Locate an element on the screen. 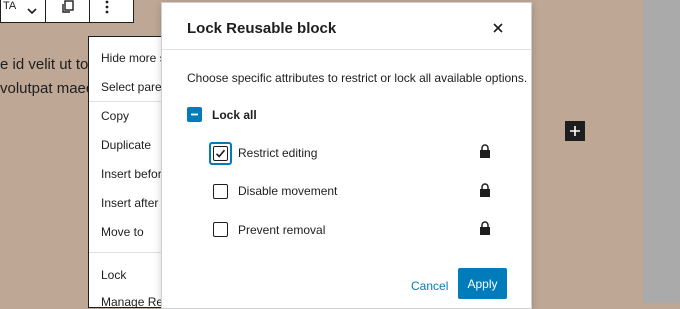  minus-icon is located at coordinates (194, 114).